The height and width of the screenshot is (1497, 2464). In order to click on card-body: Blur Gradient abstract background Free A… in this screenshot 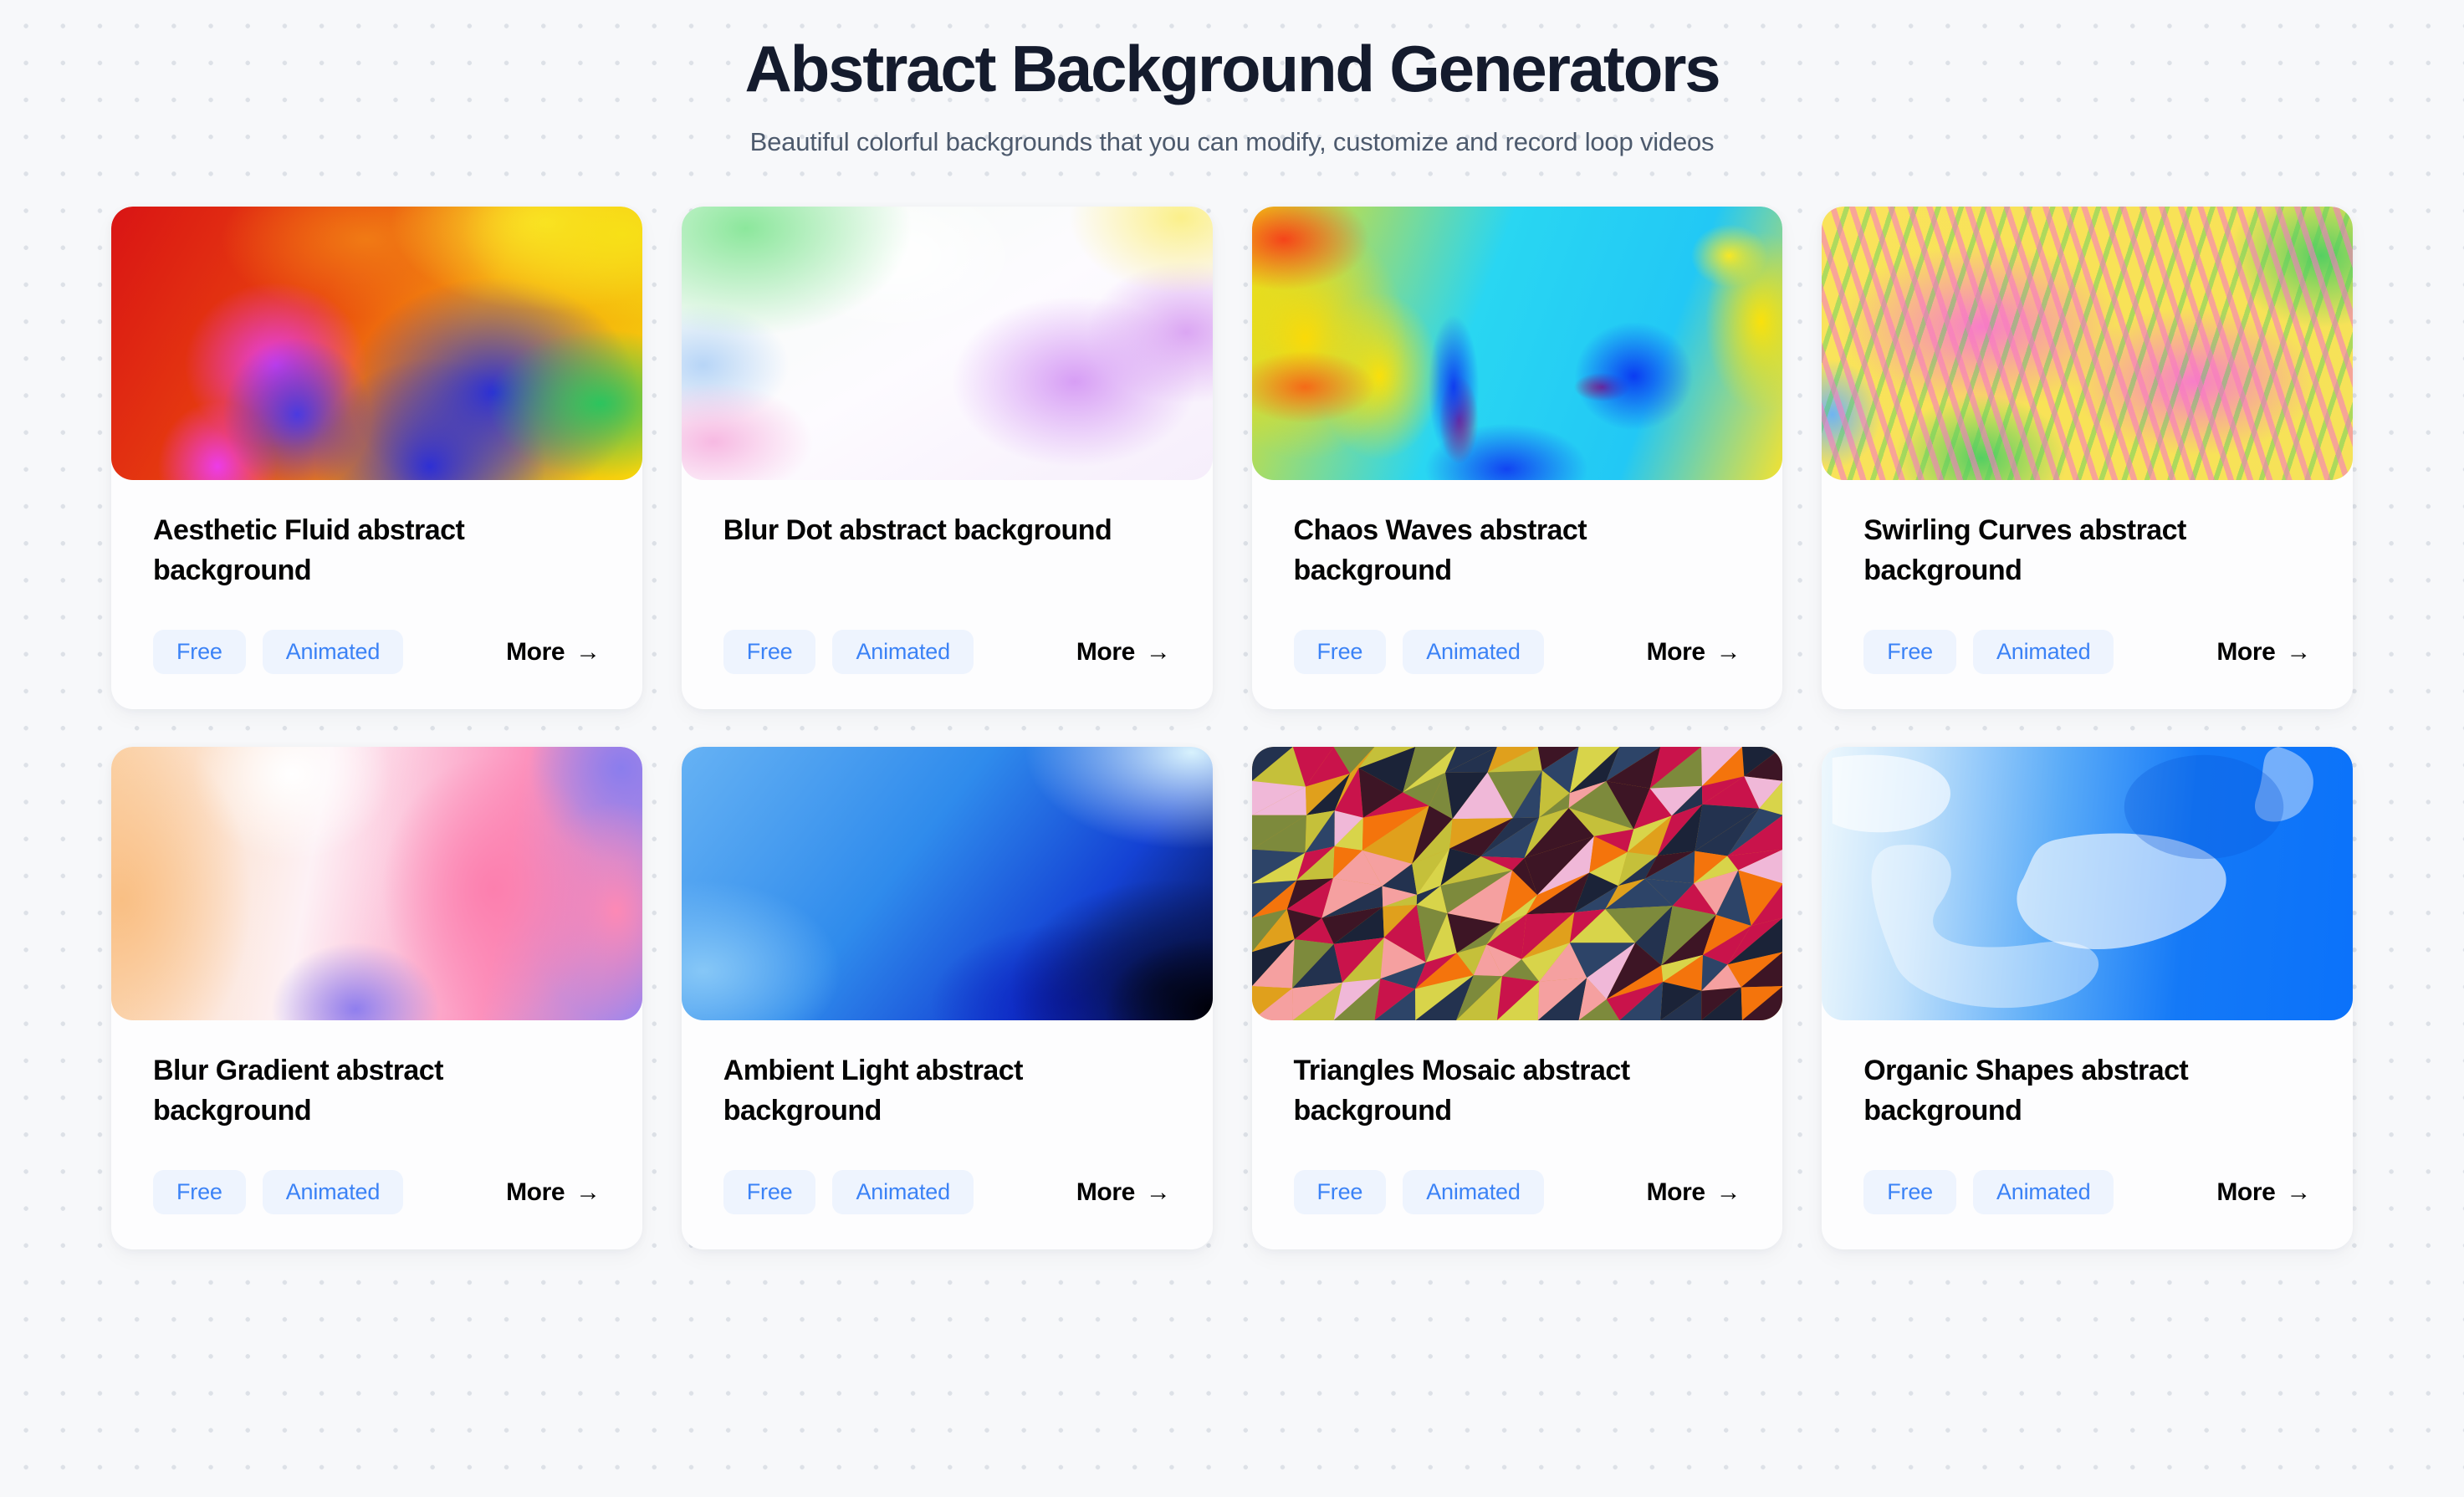, I will do `click(377, 1134)`.